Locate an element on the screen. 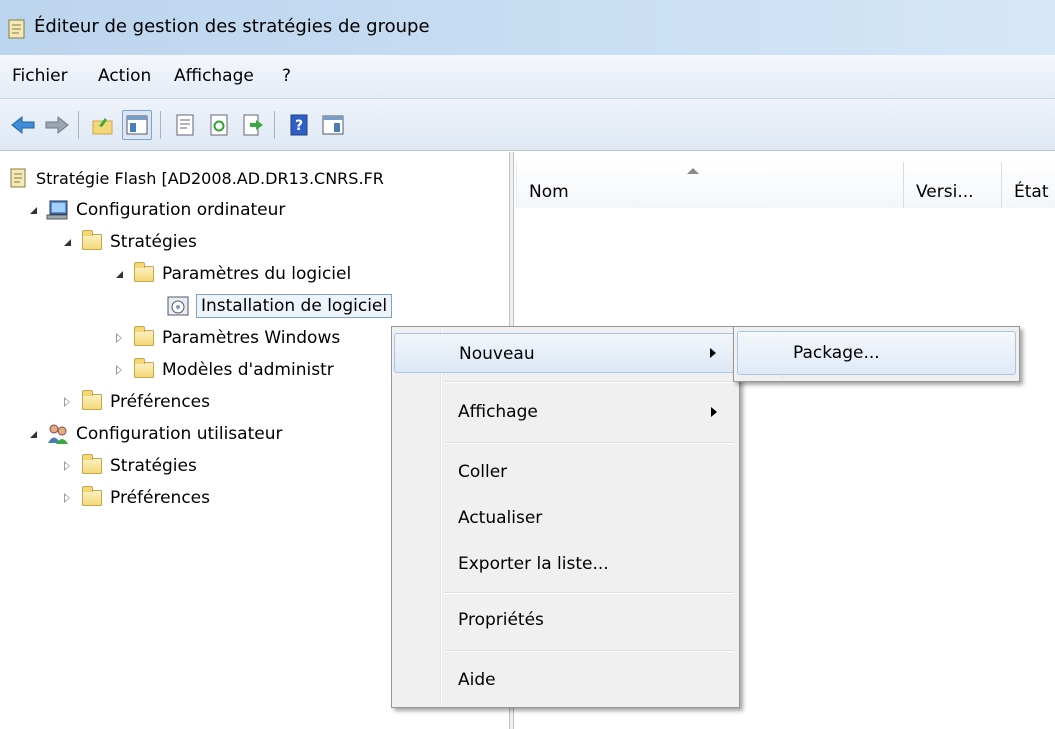  menu-action: Action is located at coordinates (124, 76).